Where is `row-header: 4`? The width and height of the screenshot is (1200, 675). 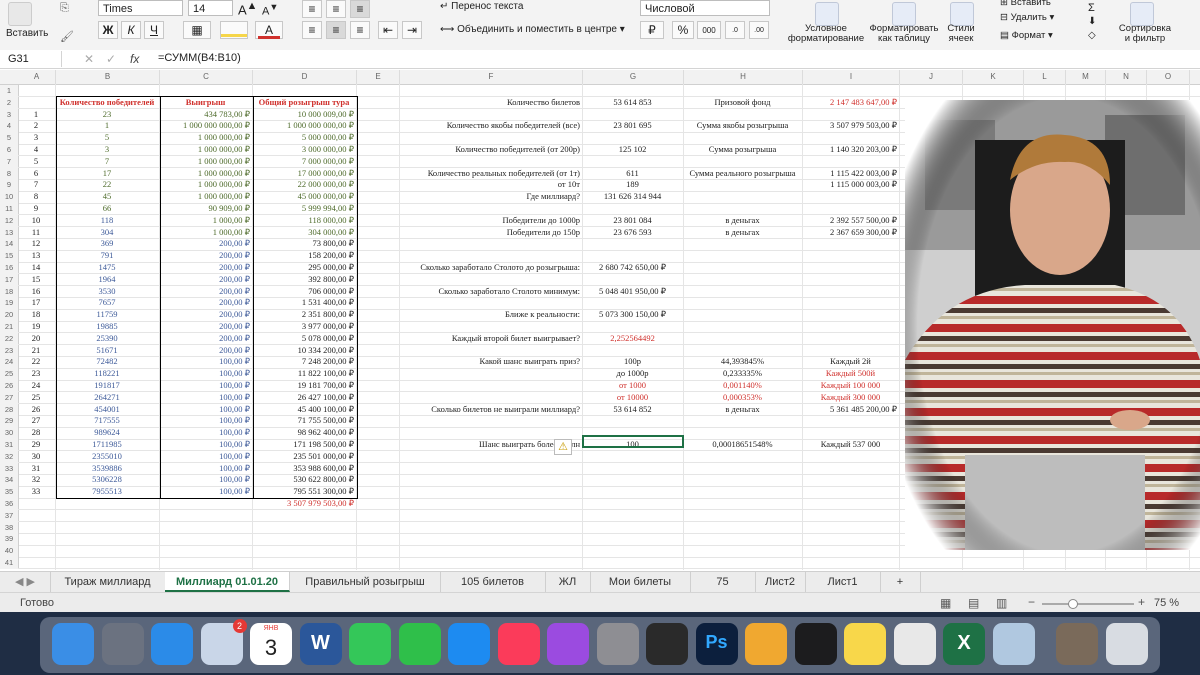
row-header: 4 is located at coordinates (9, 126).